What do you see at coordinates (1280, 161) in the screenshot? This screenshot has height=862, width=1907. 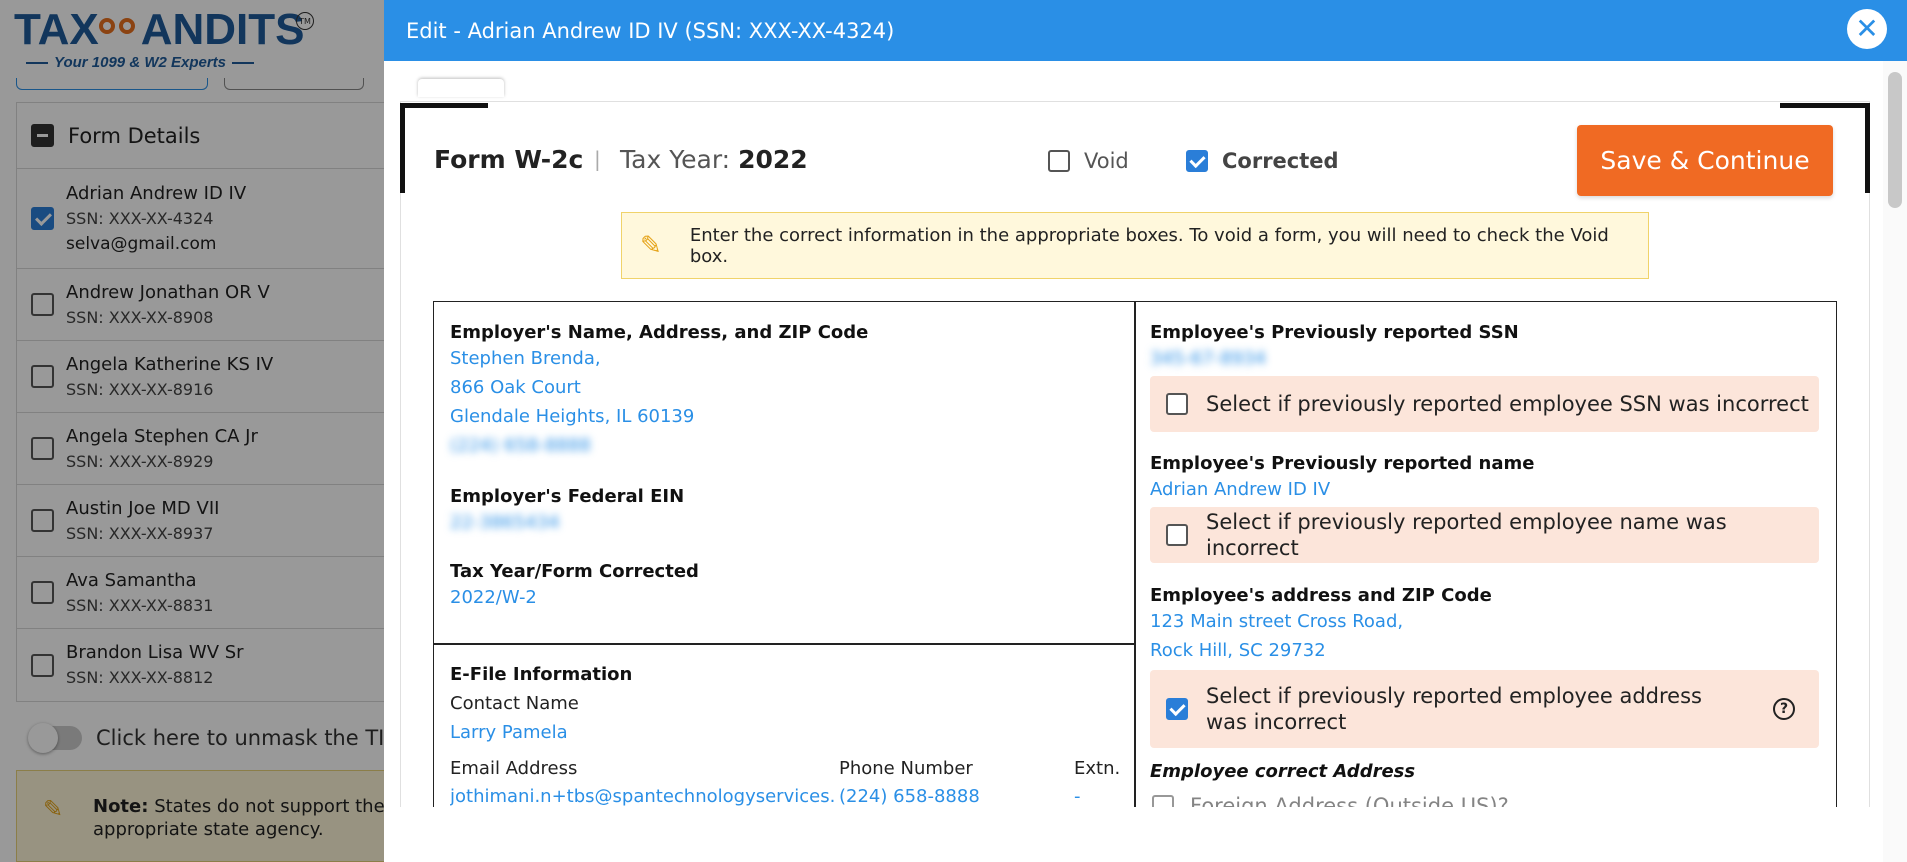 I see `corrected-label: Corrected` at bounding box center [1280, 161].